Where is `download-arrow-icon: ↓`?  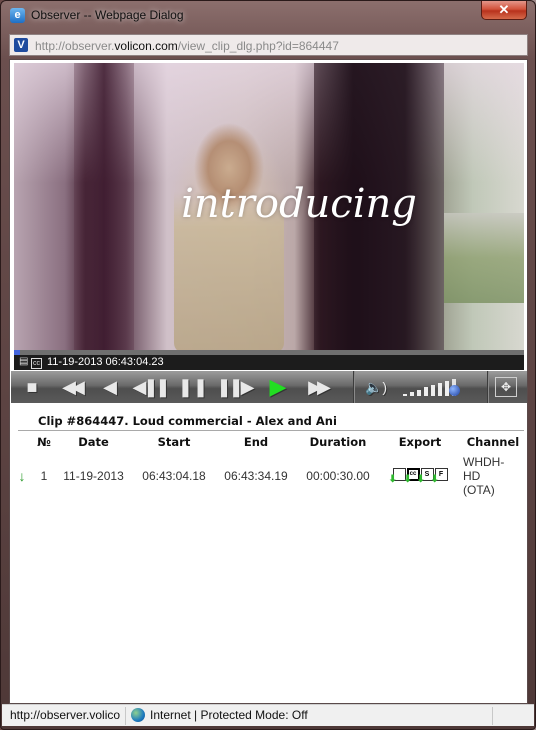 download-arrow-icon: ↓ is located at coordinates (22, 476).